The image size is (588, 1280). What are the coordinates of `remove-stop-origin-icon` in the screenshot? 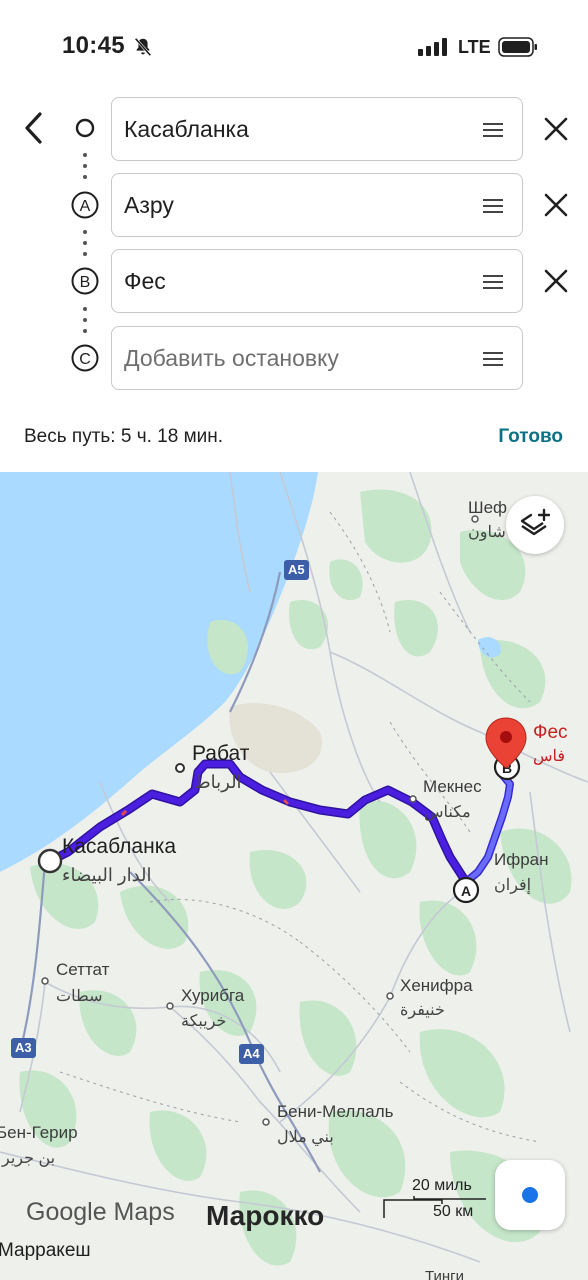 It's located at (556, 129).